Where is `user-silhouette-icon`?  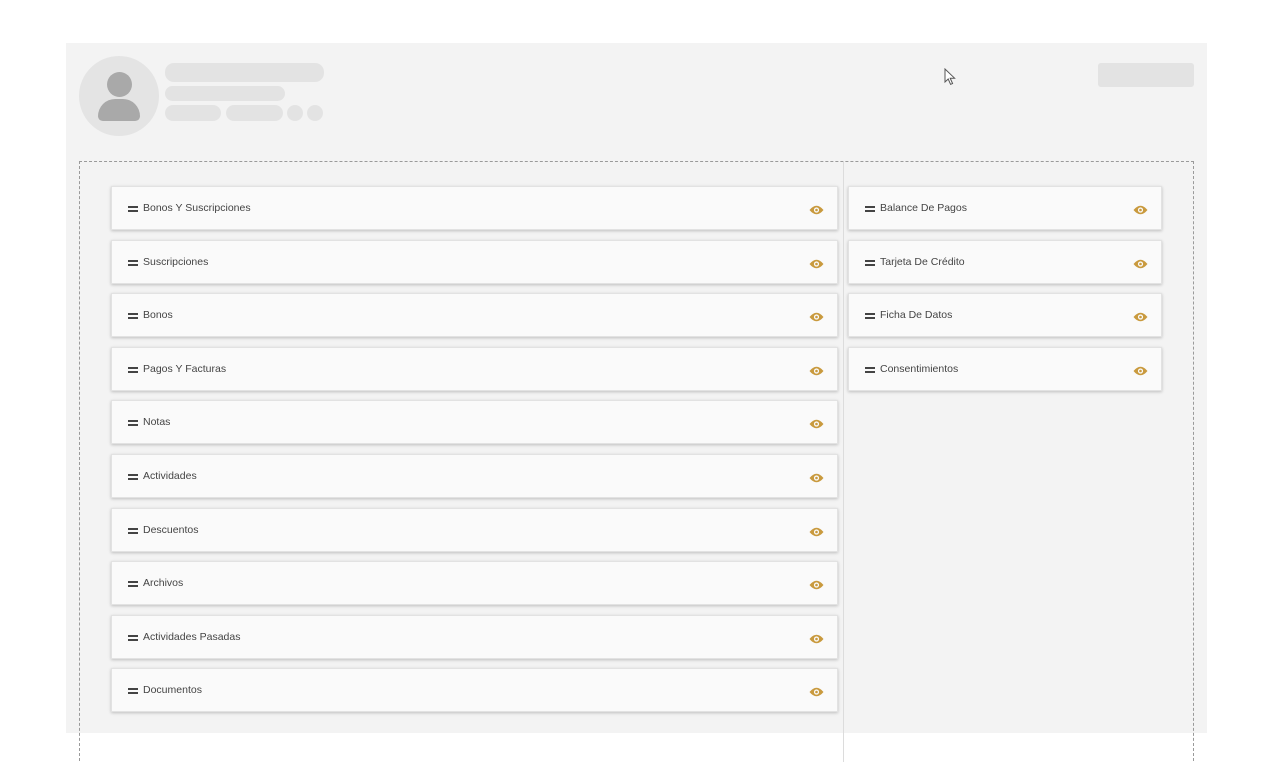 user-silhouette-icon is located at coordinates (119, 84).